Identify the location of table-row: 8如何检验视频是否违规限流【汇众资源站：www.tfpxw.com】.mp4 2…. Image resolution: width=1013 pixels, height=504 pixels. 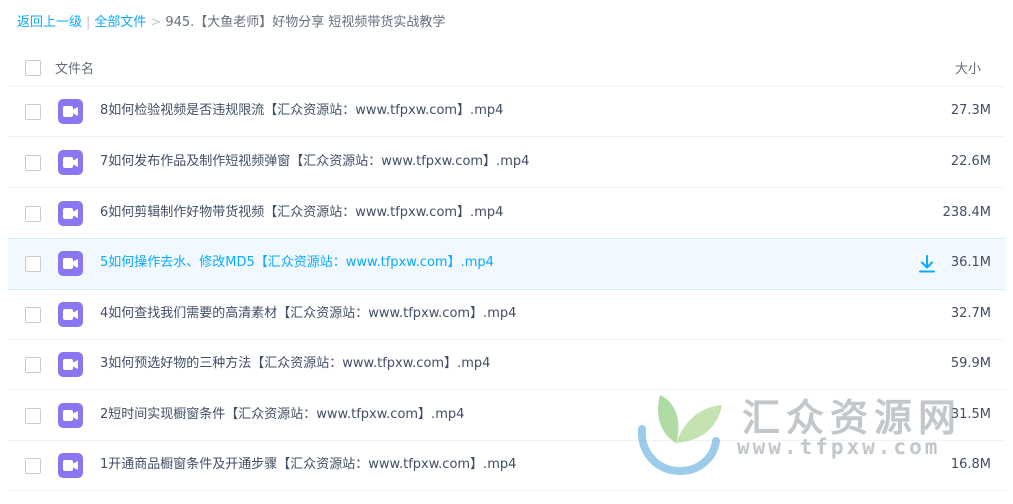
(506, 112).